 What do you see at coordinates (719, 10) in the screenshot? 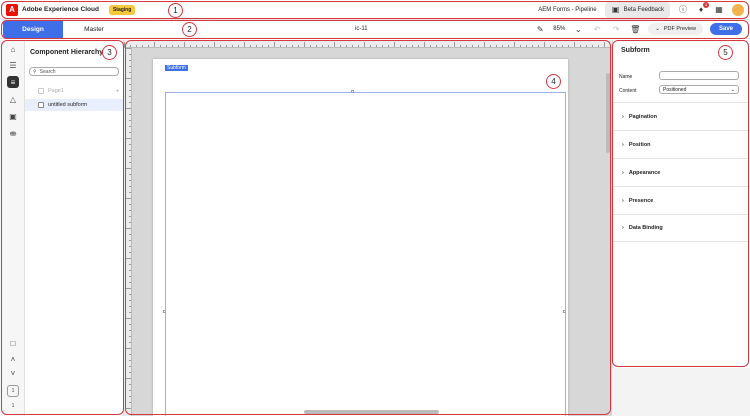
I see `apps-grid-icon: ▦` at bounding box center [719, 10].